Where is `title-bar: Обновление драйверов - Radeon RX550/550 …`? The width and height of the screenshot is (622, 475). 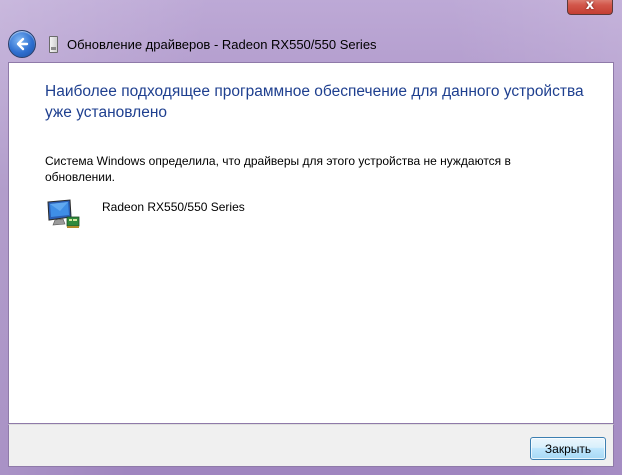
title-bar: Обновление драйверов - Radeon RX550/550 … is located at coordinates (310, 44).